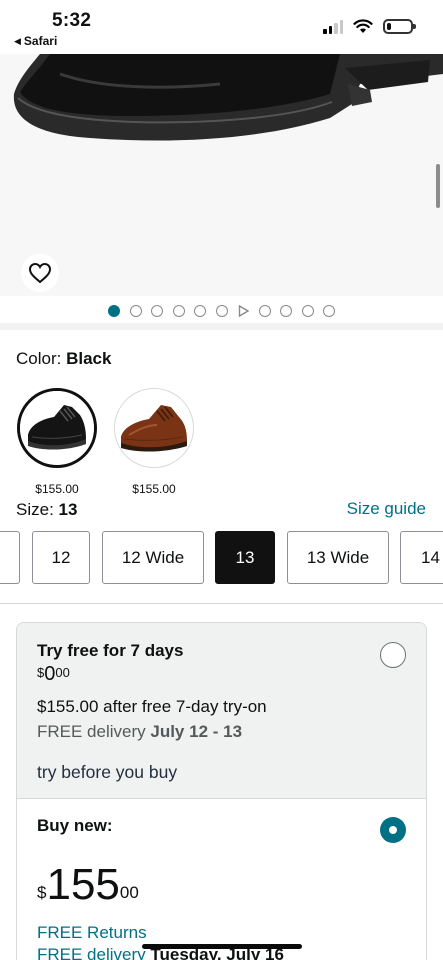  Describe the element at coordinates (50, 674) in the screenshot. I see `try-free-price-whole: 0` at that location.